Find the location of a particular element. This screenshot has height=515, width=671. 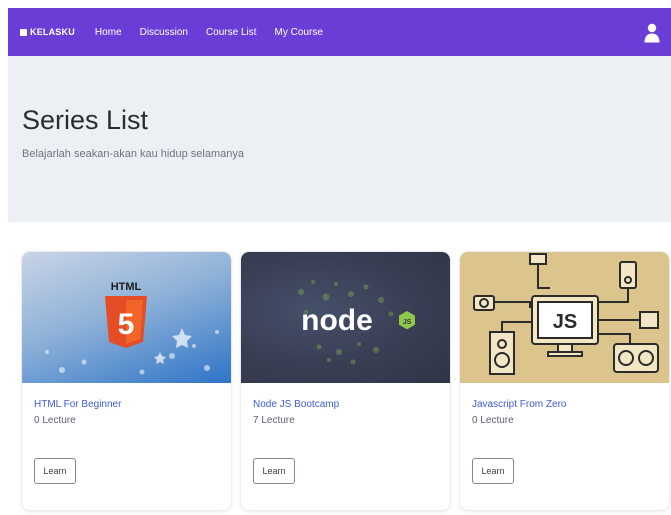

page-title: Series List is located at coordinates (85, 120).